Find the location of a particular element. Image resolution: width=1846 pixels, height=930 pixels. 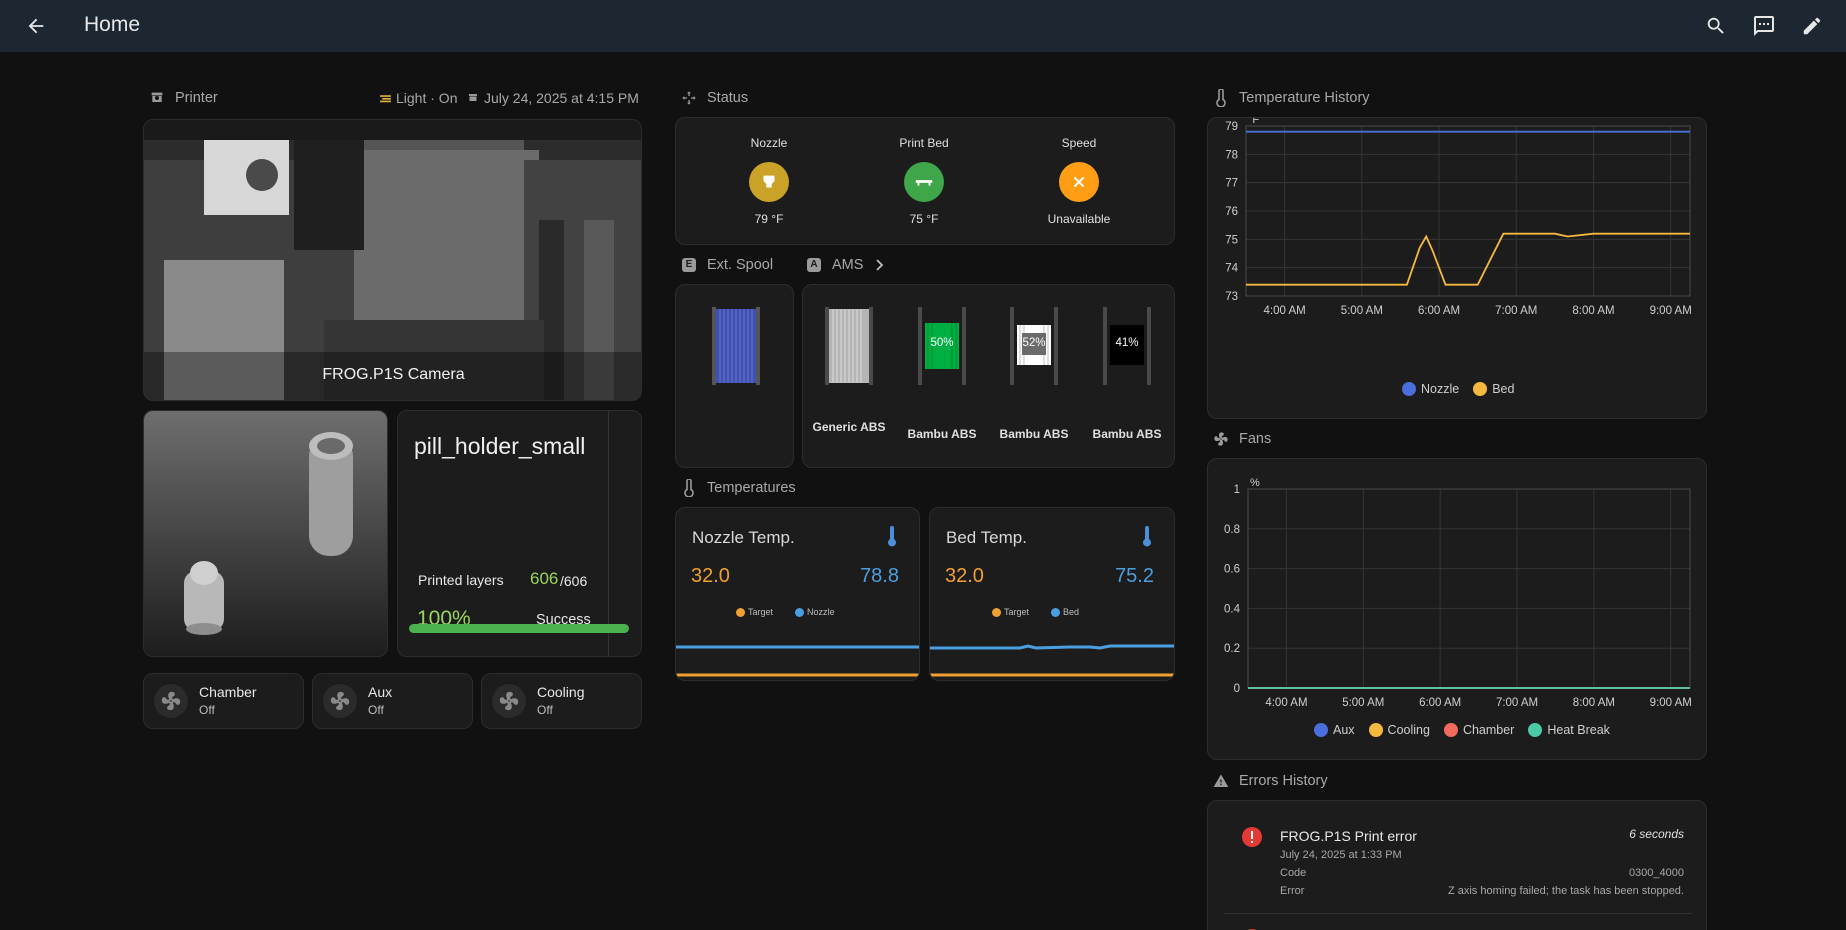

temperatures-section-header: Temperatures is located at coordinates (738, 488).